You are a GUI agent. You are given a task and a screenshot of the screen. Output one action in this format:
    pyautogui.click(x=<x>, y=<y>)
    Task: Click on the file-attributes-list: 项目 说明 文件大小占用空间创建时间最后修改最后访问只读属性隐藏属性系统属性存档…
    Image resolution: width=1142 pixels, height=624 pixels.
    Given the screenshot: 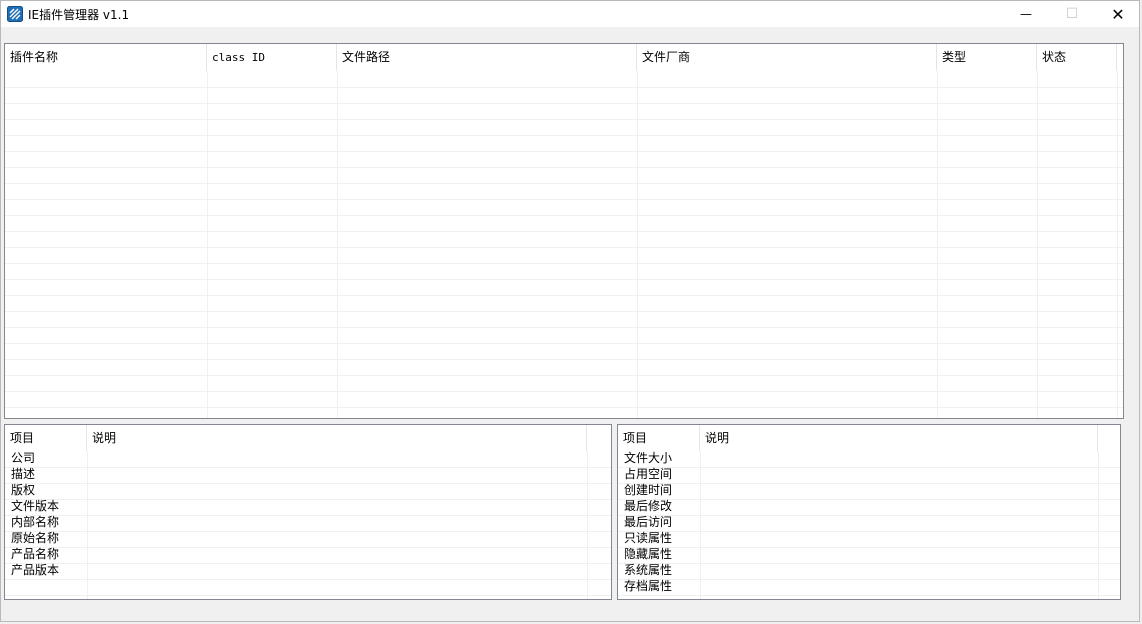 What is the action you would take?
    pyautogui.click(x=869, y=512)
    